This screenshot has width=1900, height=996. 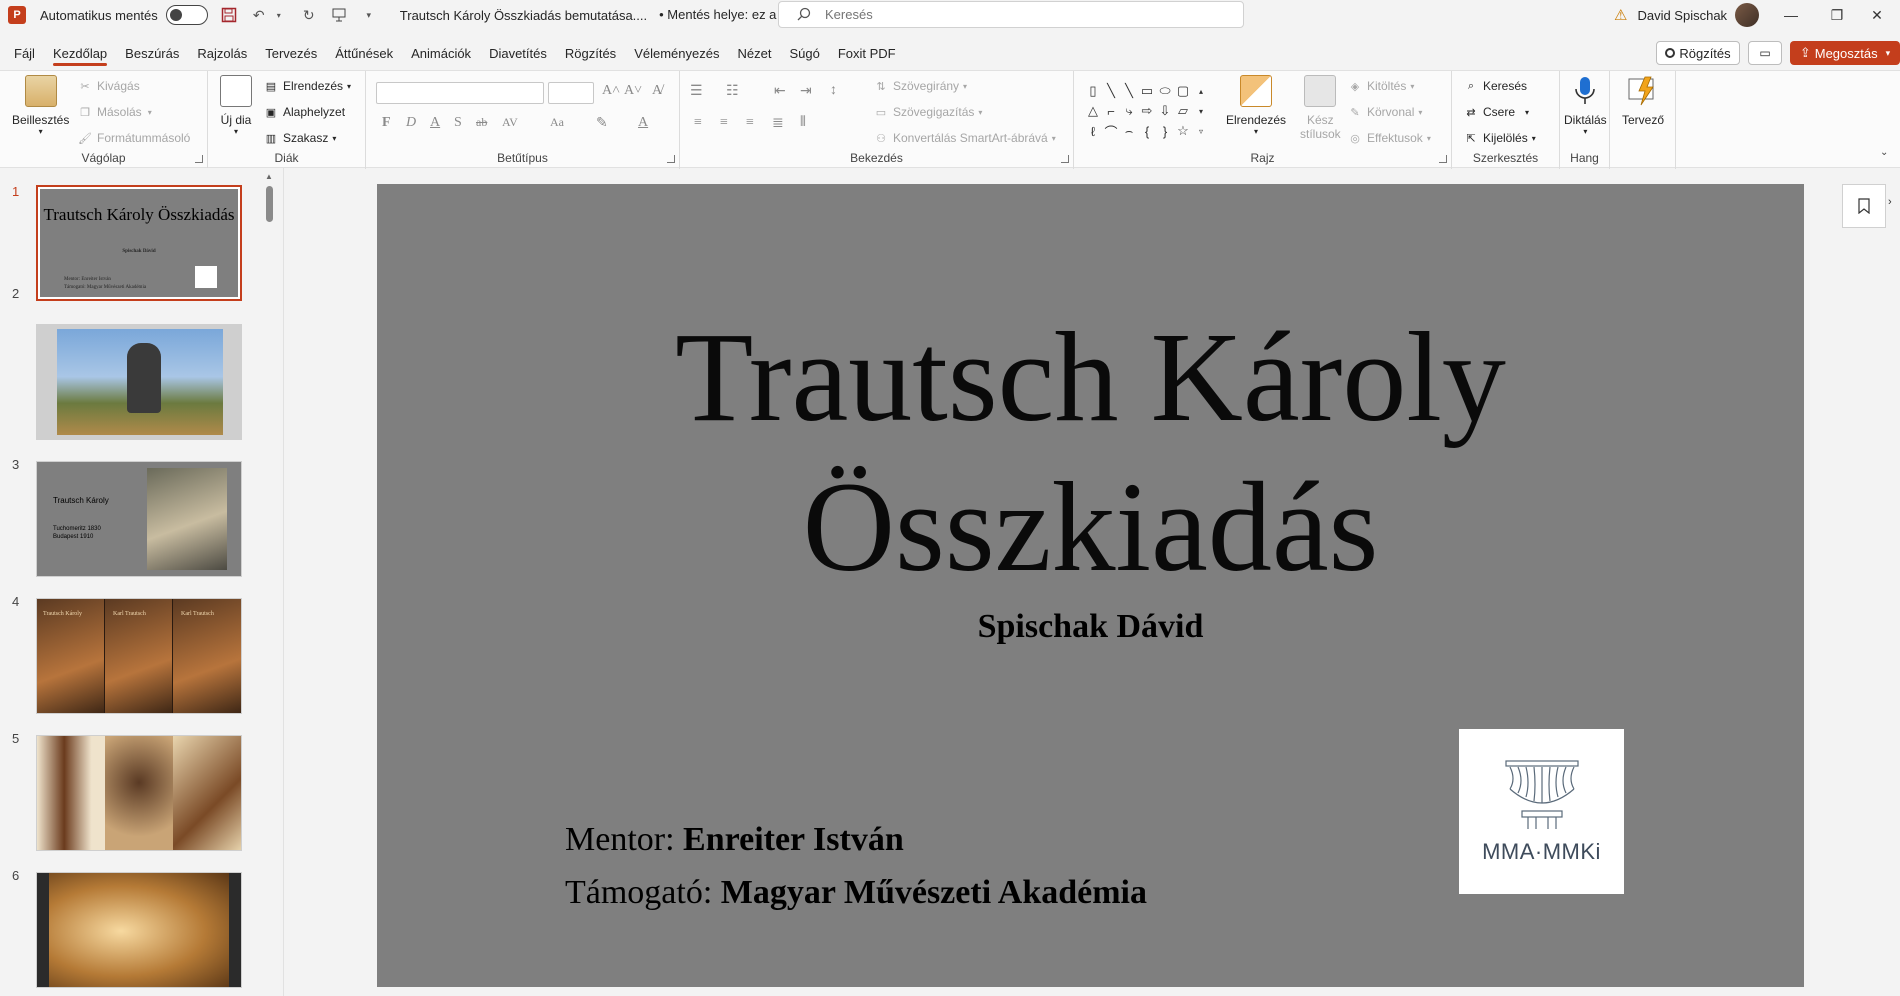 What do you see at coordinates (80, 53) in the screenshot?
I see `tab-home: Kezdőlap` at bounding box center [80, 53].